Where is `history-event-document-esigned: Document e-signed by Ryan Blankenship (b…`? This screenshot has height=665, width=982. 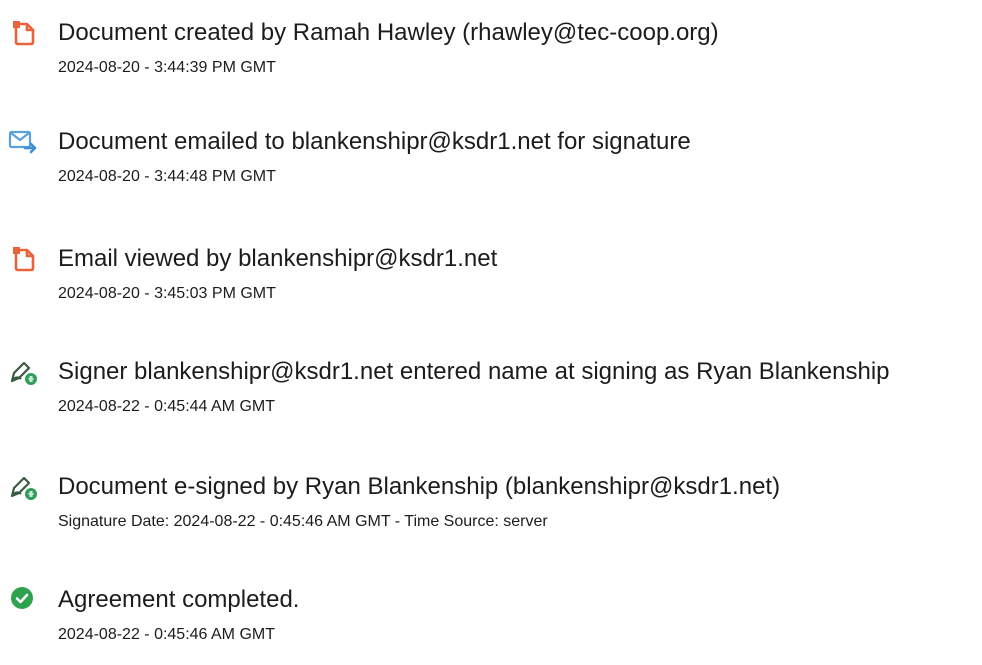 history-event-document-esigned: Document e-signed by Ryan Blankenship (b… is located at coordinates (491, 512).